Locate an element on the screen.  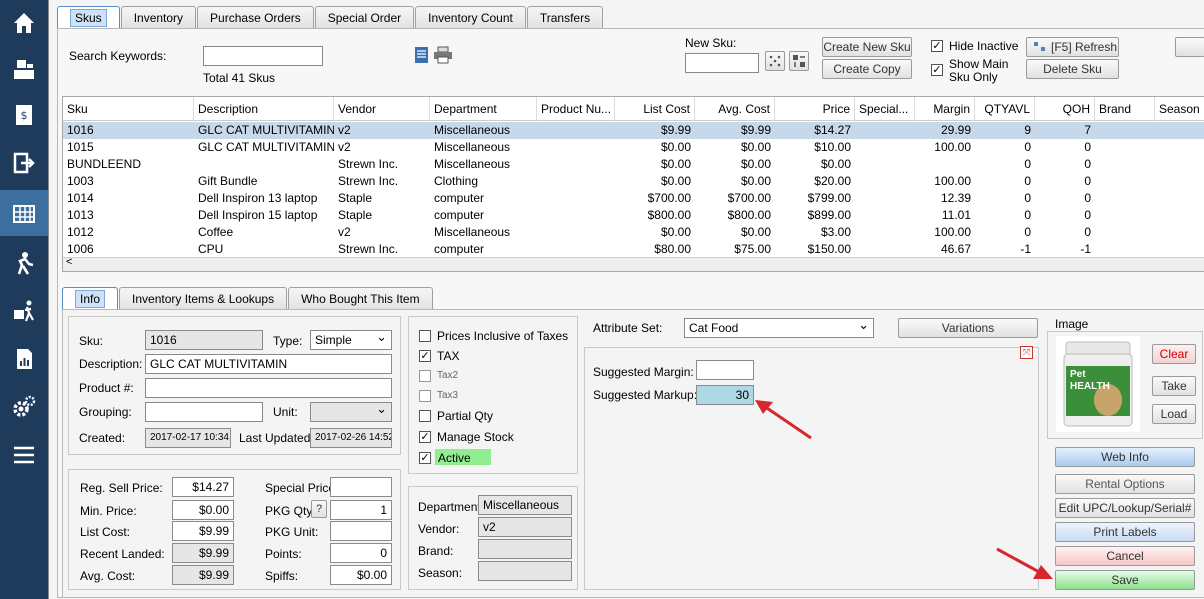
tab-inventory-items: Inventory Items & Lookups is located at coordinates (203, 298).